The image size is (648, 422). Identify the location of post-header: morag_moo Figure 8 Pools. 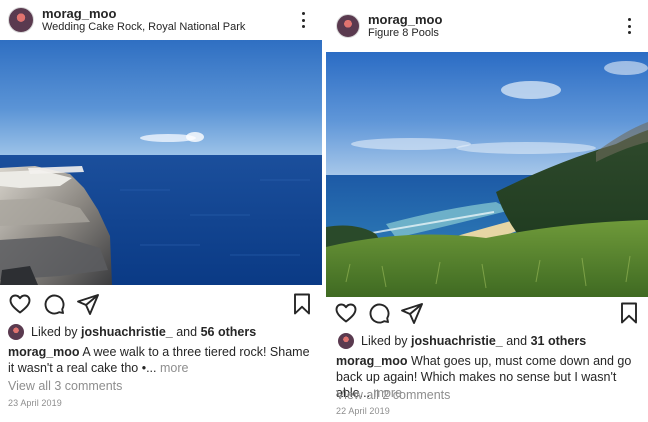
(487, 26).